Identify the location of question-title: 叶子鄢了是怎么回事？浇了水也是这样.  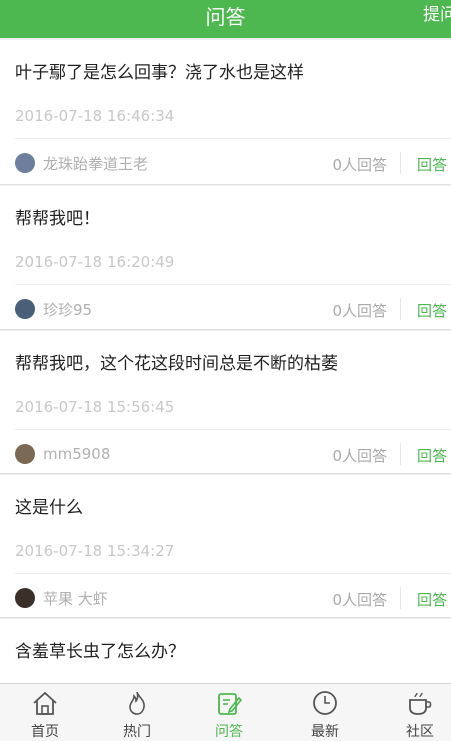
(159, 70).